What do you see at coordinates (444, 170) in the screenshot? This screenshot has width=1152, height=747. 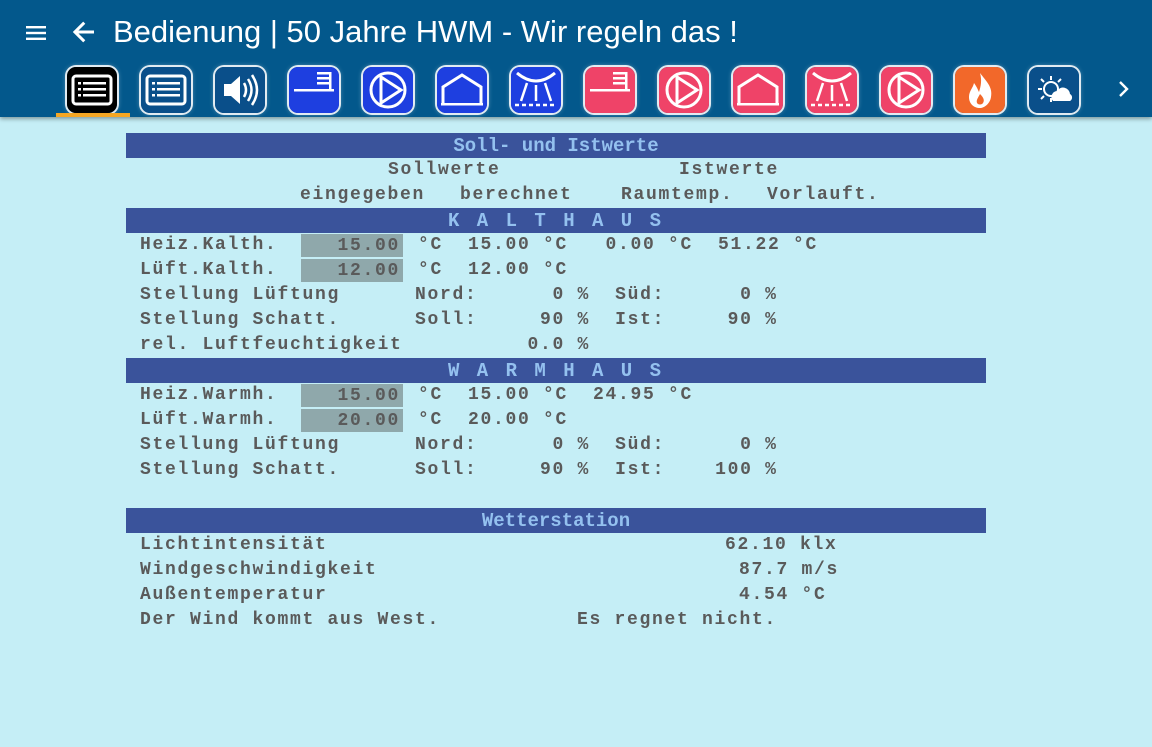 I see `column-header-sollwerte: Sollwerte` at bounding box center [444, 170].